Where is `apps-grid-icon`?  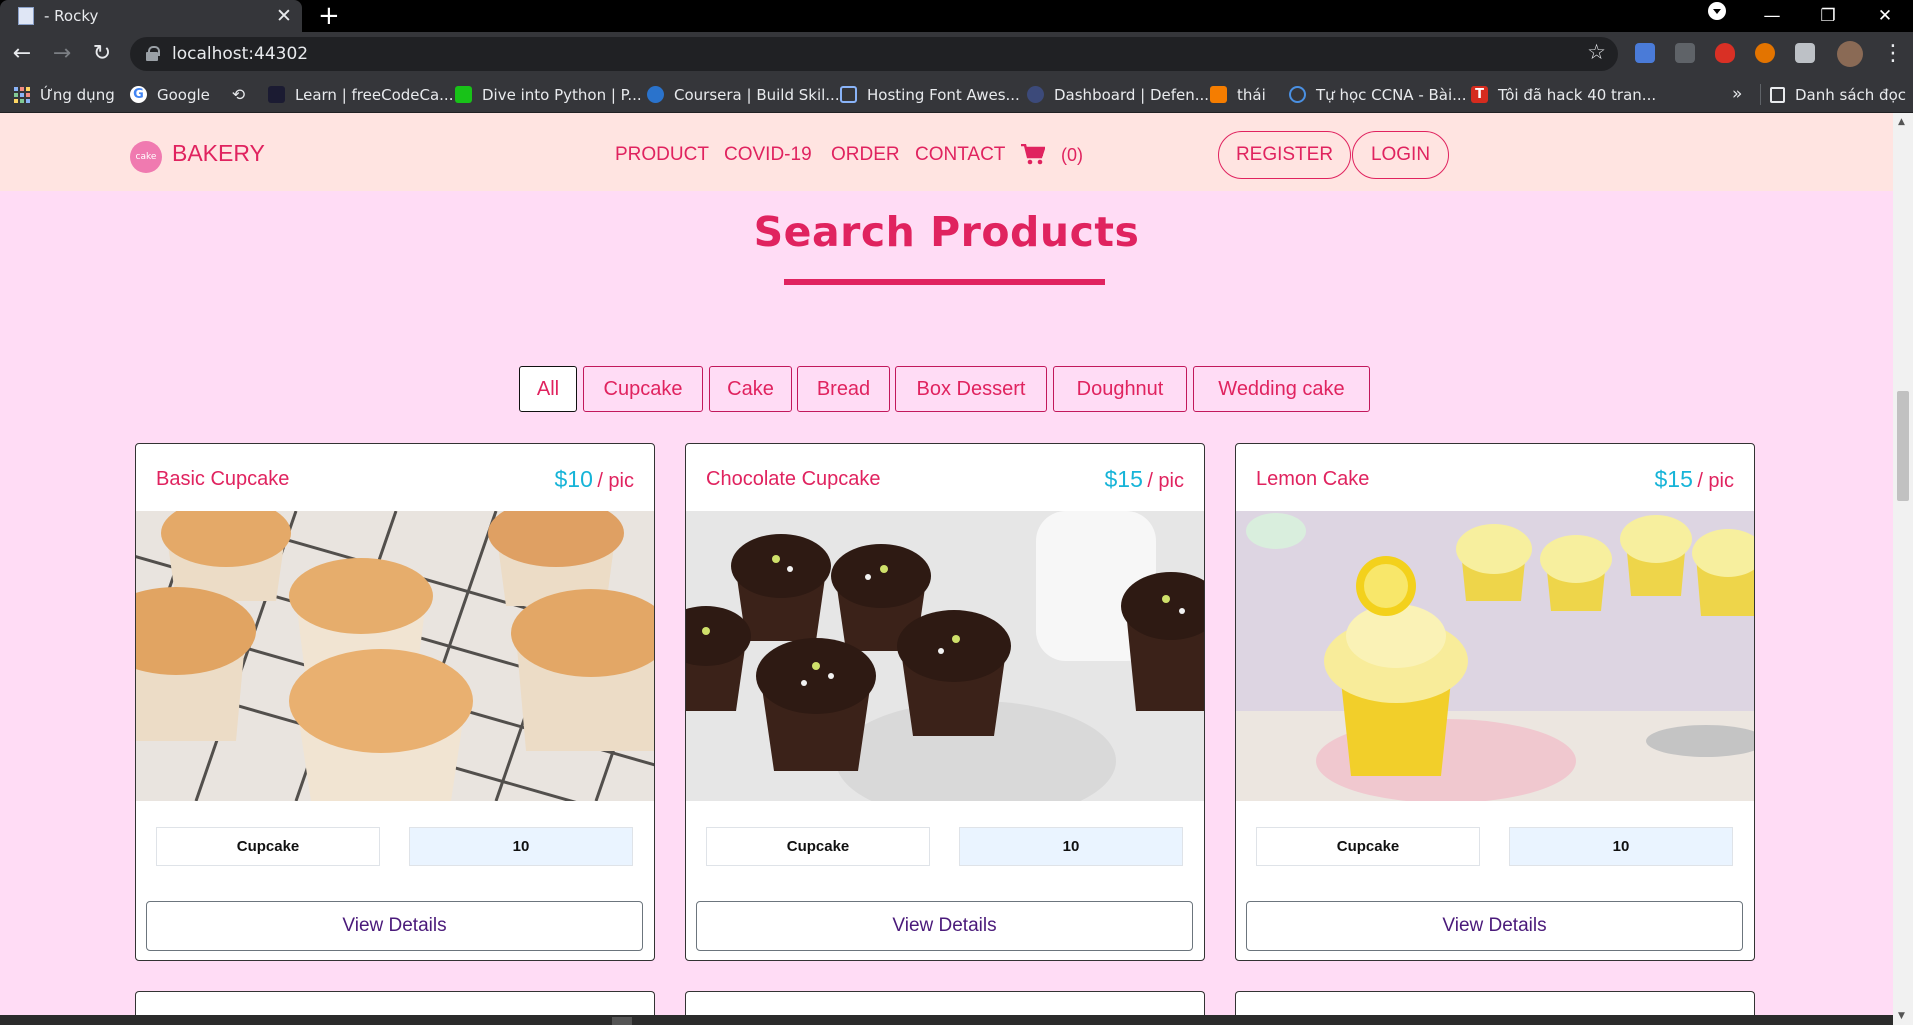
apps-grid-icon is located at coordinates (22, 94).